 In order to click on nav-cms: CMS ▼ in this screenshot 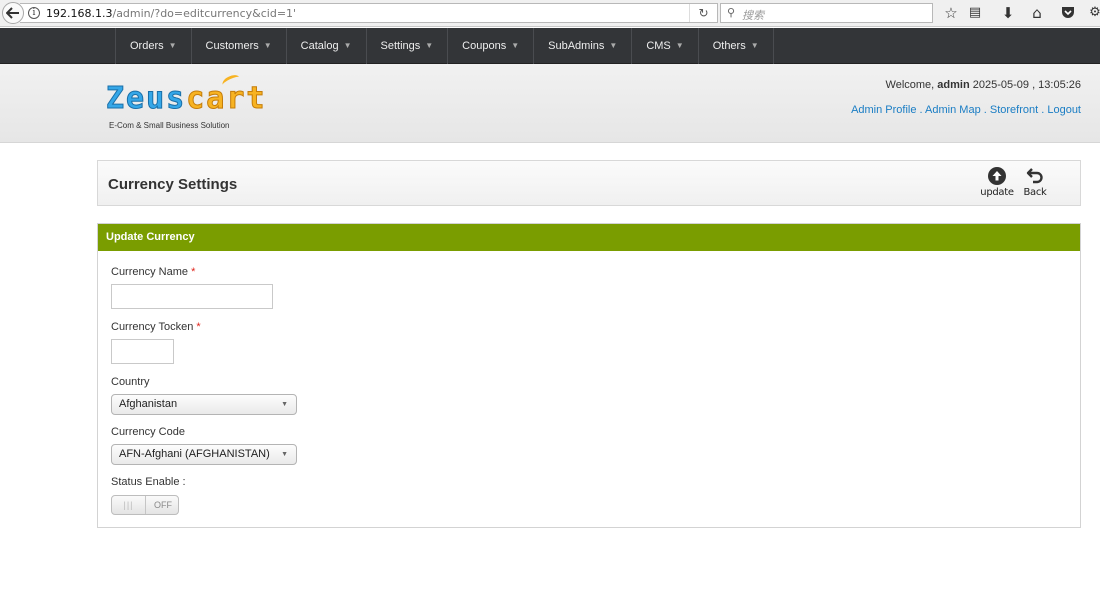, I will do `click(665, 46)`.